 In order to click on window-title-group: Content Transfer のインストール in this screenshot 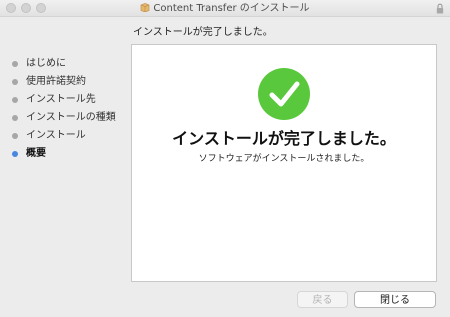, I will do `click(225, 8)`.